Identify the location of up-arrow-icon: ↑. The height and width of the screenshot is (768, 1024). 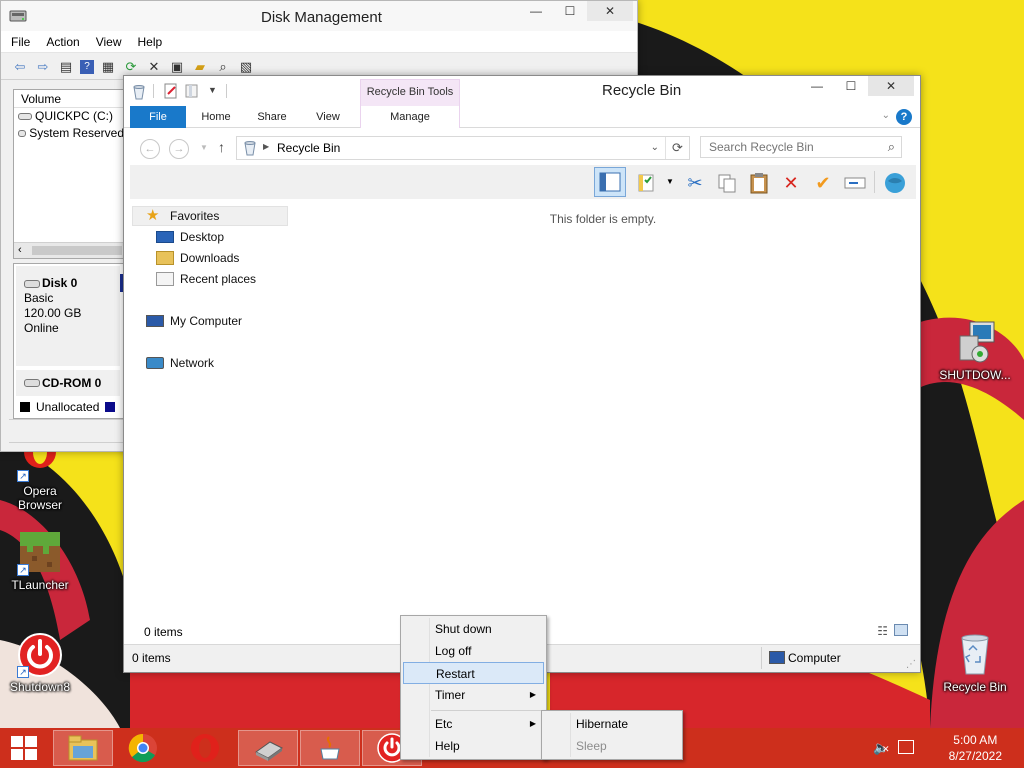
(221, 147).